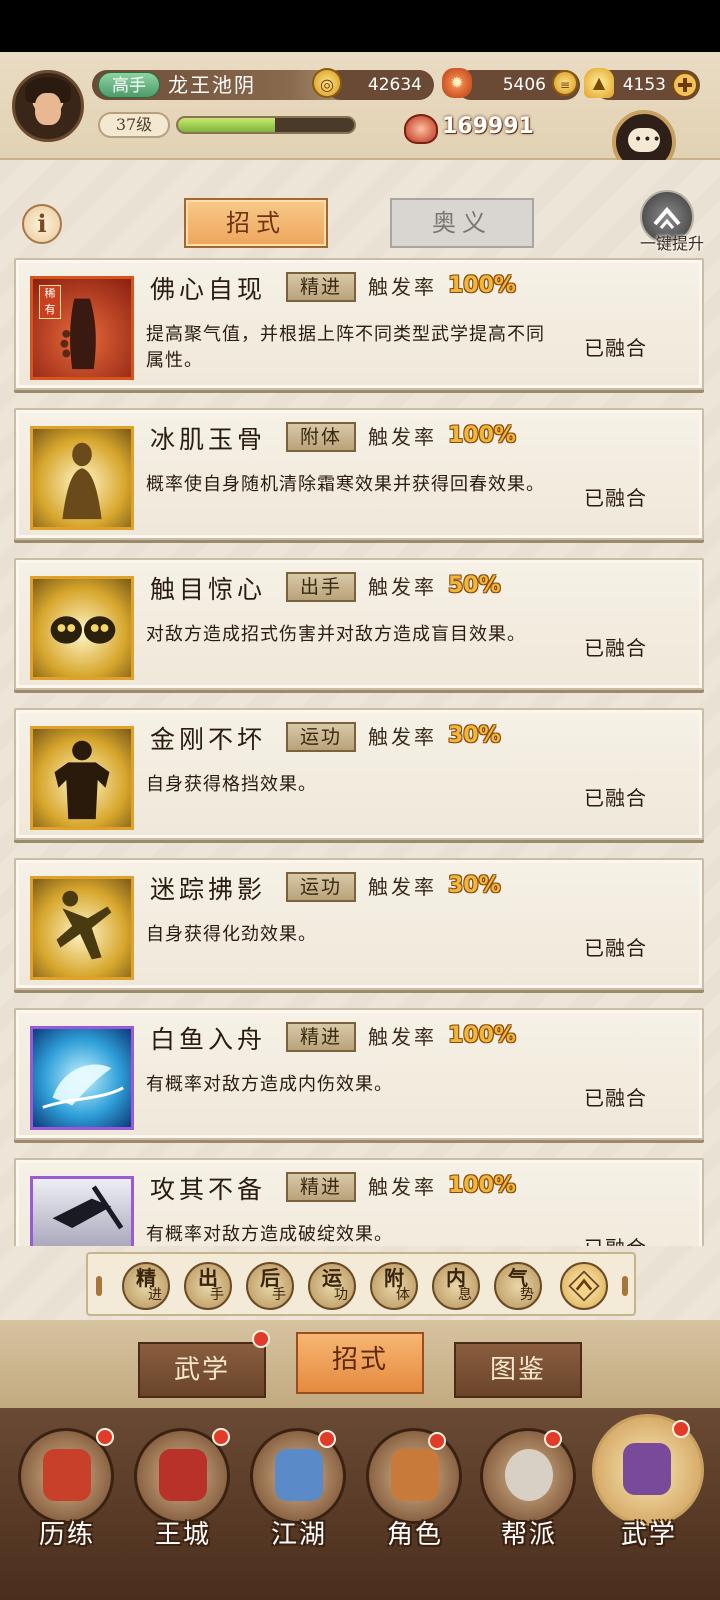 The image size is (720, 1600). Describe the element at coordinates (465, 1295) in the screenshot. I see `filter-sublabel: 息` at that location.